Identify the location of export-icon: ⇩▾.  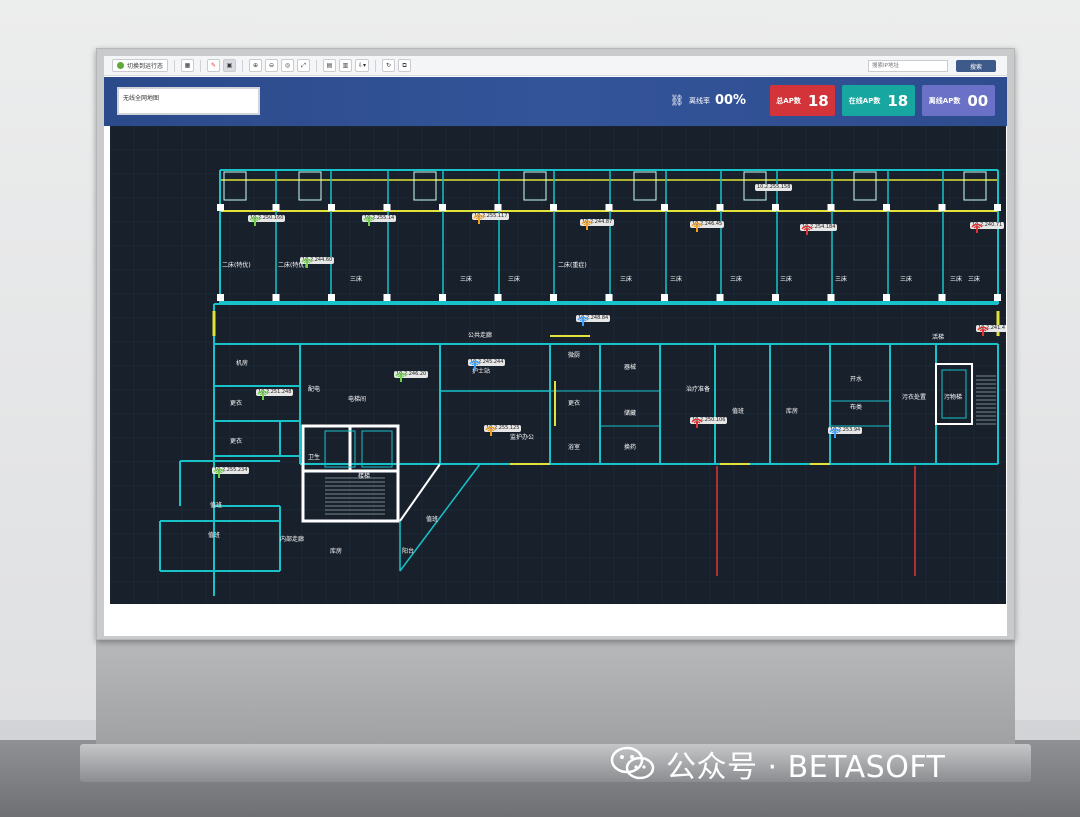
(362, 65).